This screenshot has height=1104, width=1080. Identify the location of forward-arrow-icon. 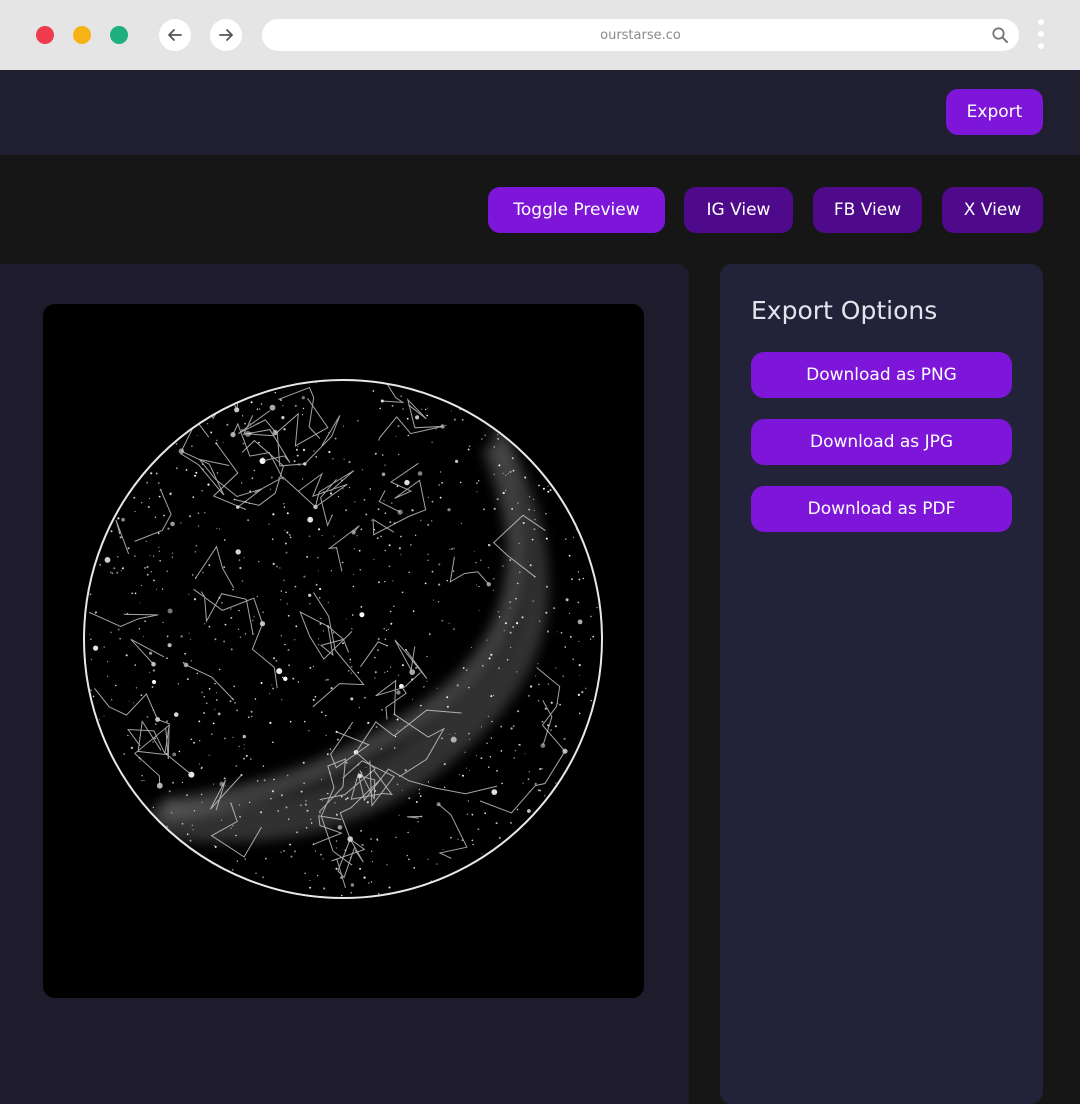
(226, 35).